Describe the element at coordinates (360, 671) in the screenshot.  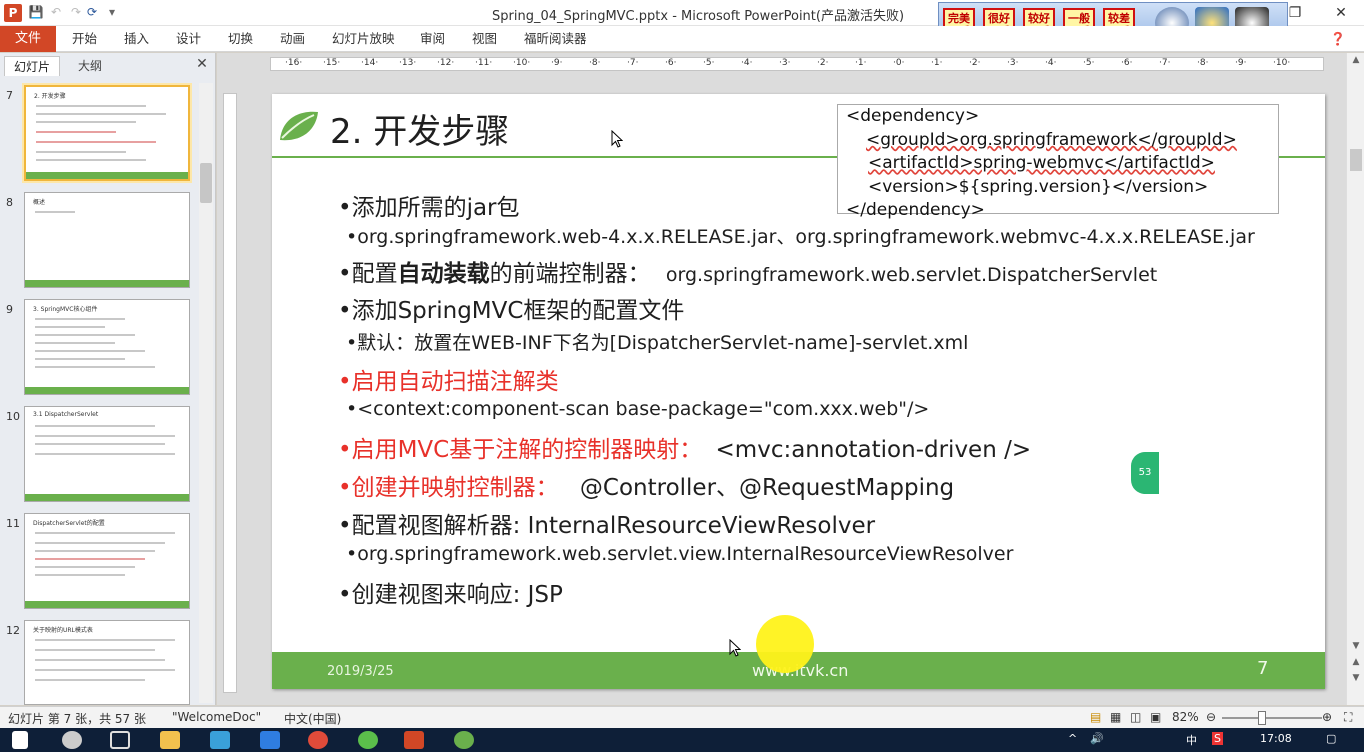
I see `footer-date: 2019/3/25` at that location.